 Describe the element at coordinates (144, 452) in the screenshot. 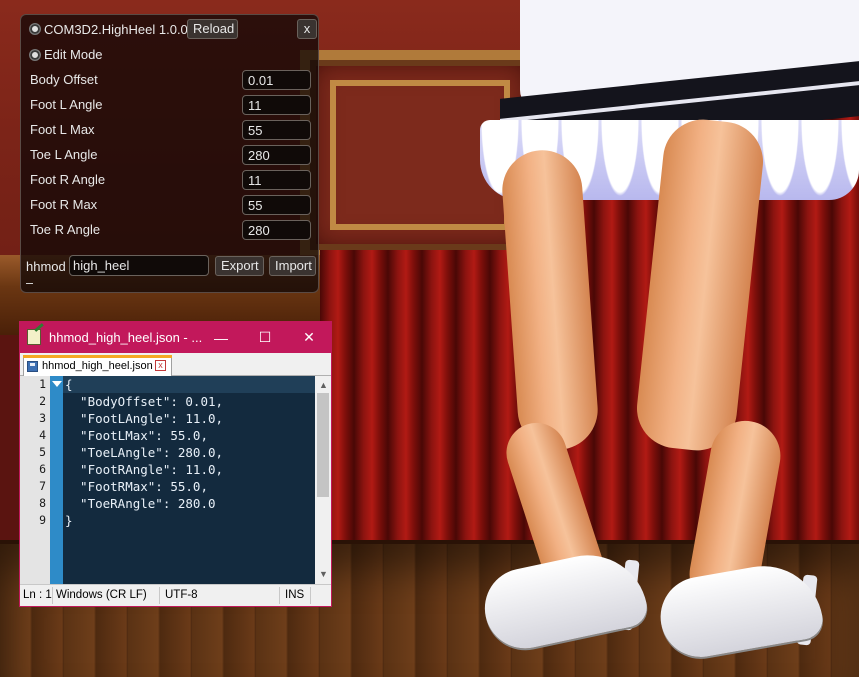

I see `code-text: "ToeLAngle": 280.0,` at that location.